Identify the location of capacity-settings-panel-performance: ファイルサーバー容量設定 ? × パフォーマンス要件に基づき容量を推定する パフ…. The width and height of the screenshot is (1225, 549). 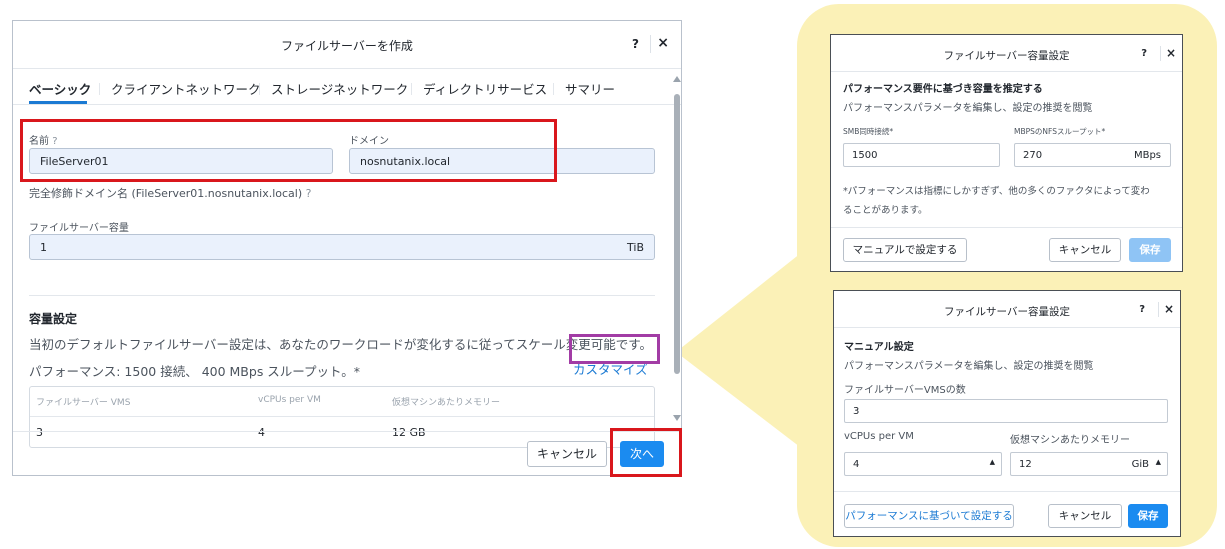
(1006, 153).